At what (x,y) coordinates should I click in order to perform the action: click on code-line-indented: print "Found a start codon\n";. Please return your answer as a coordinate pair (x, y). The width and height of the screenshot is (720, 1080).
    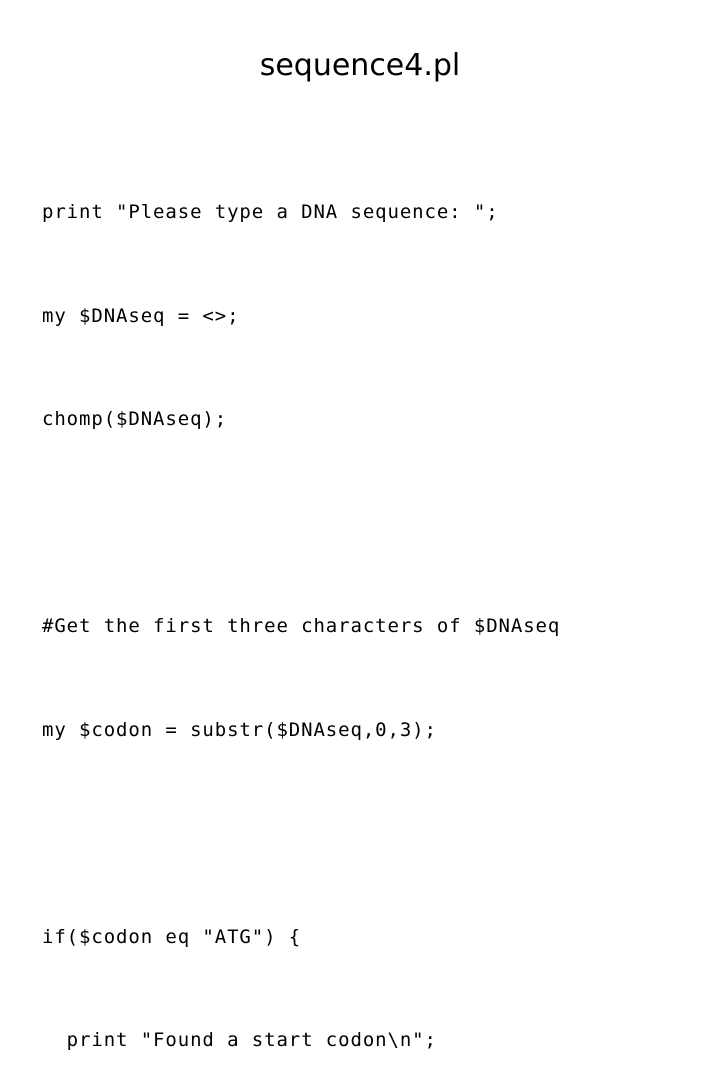
    Looking at the image, I should click on (239, 1040).